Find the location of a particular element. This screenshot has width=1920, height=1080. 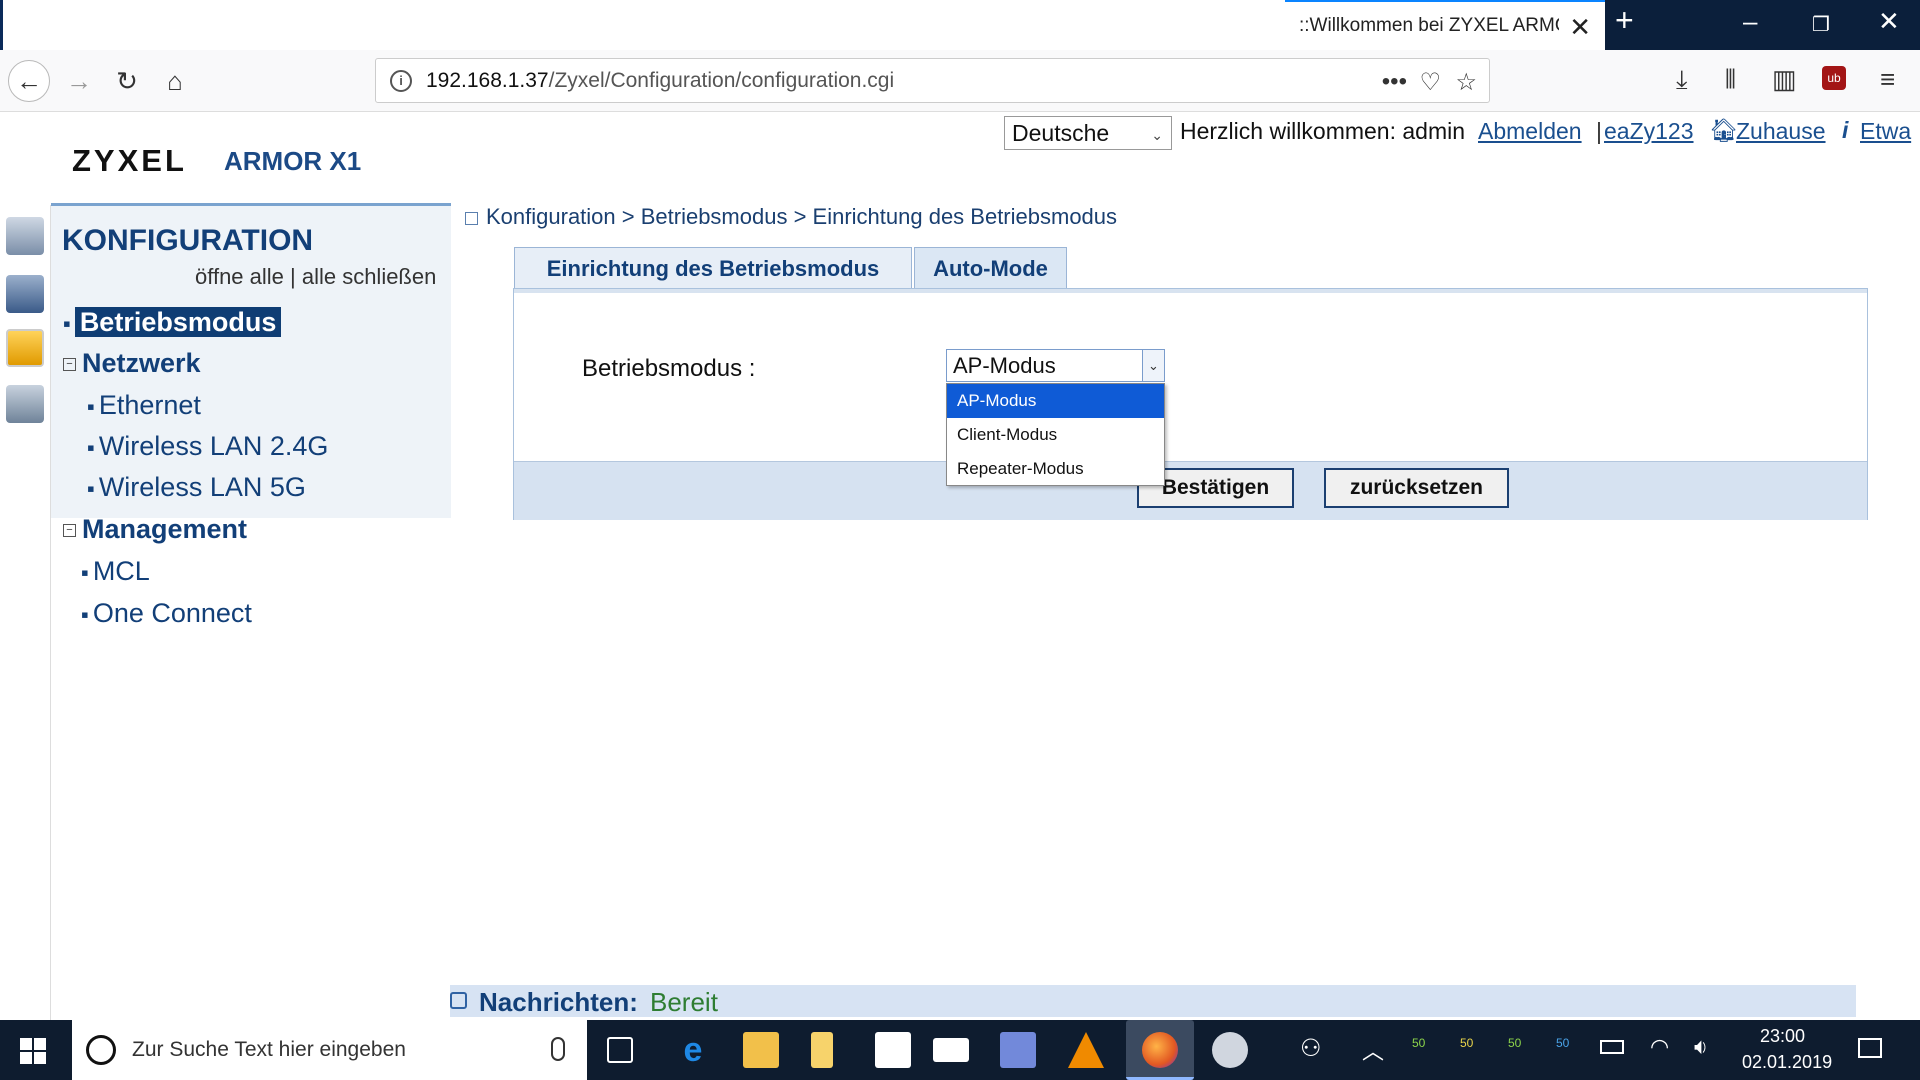

library-icon: ⫴ is located at coordinates (1730, 80).